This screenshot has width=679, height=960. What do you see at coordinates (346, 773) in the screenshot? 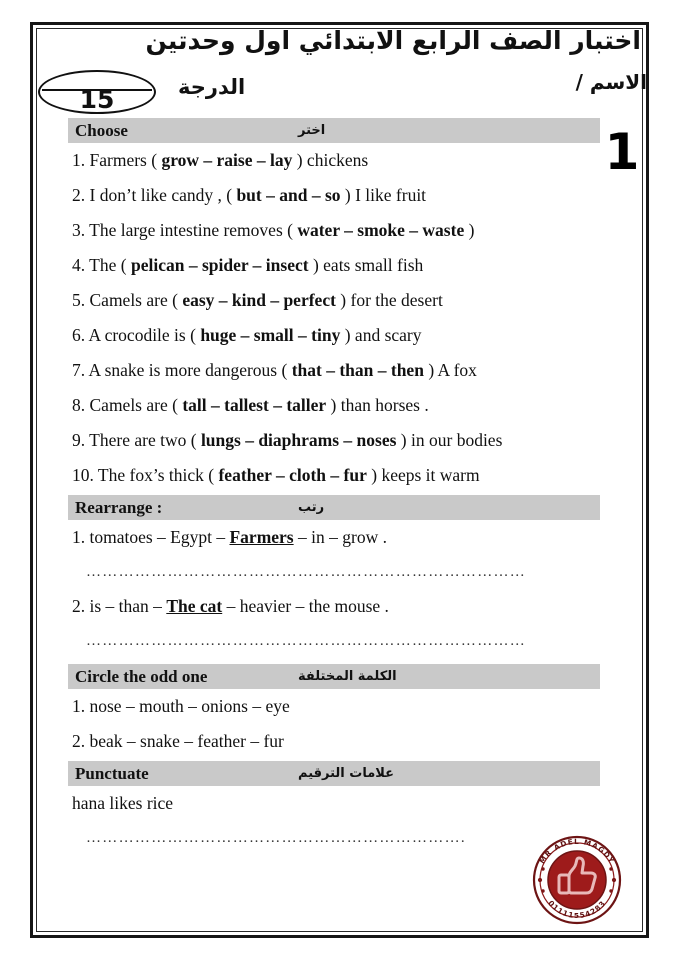
I see `section-title-ar: علامات الترقيم` at bounding box center [346, 773].